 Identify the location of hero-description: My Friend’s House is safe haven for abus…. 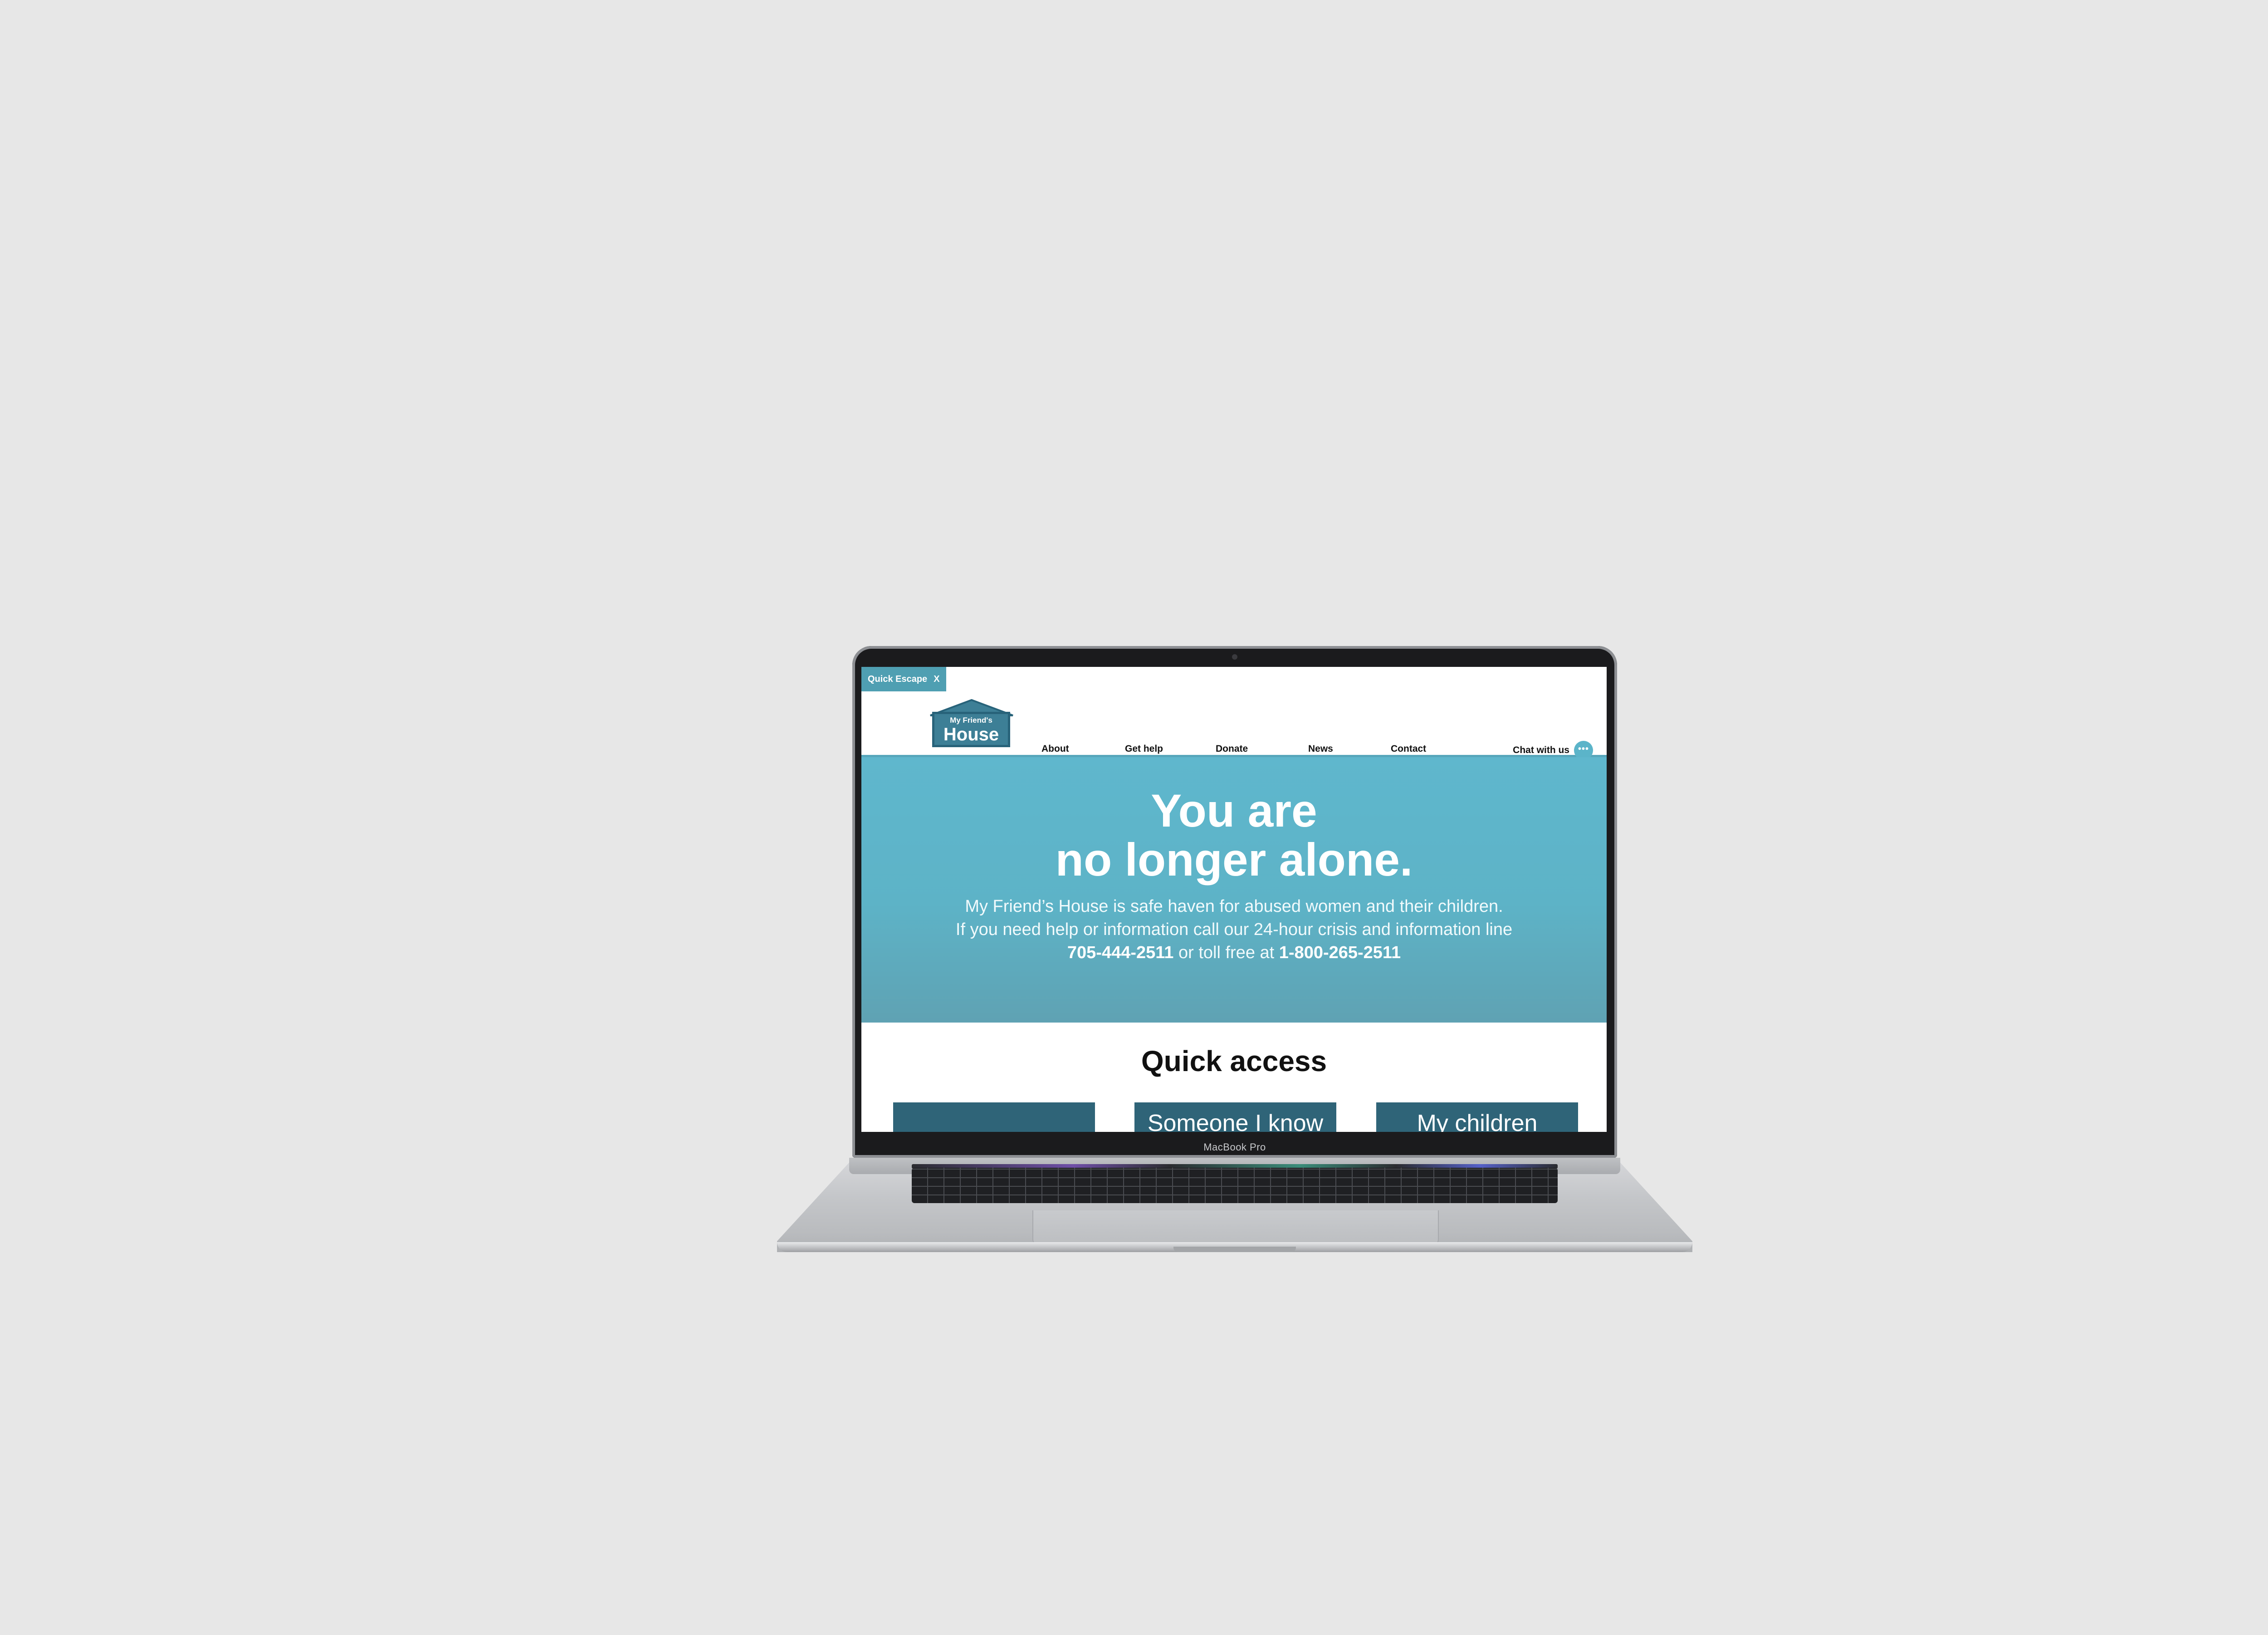
(1234, 929).